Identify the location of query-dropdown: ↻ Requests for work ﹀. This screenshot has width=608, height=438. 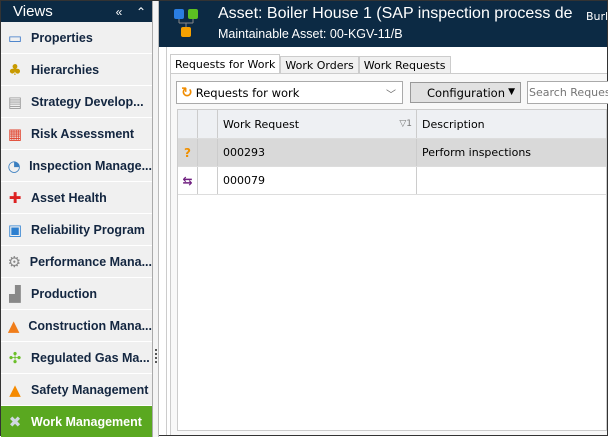
(289, 92).